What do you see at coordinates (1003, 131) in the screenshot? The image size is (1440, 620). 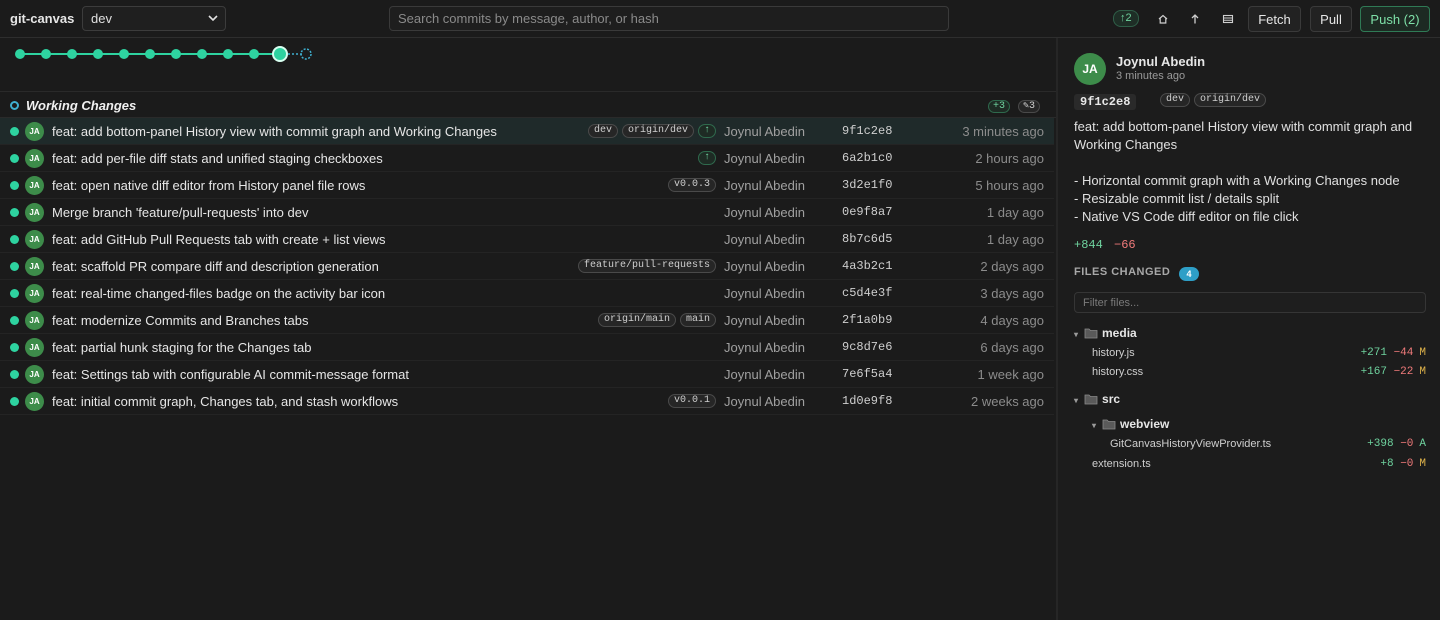 I see `commit-time: 3 minutes ago` at bounding box center [1003, 131].